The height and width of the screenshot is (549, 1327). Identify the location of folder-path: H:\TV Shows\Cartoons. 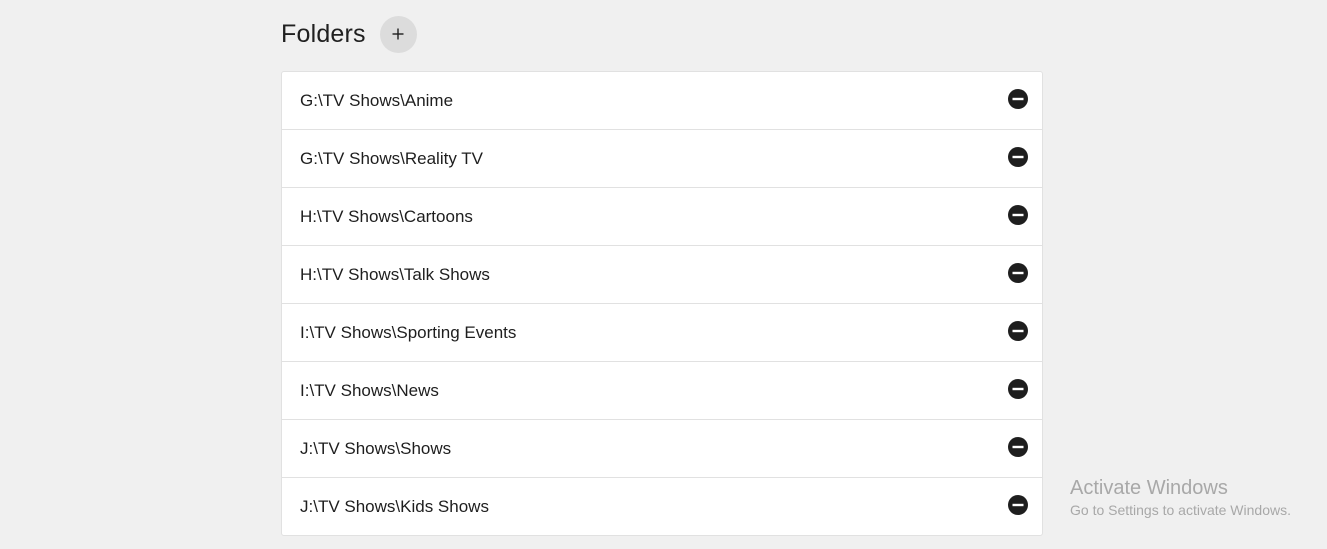
(386, 216).